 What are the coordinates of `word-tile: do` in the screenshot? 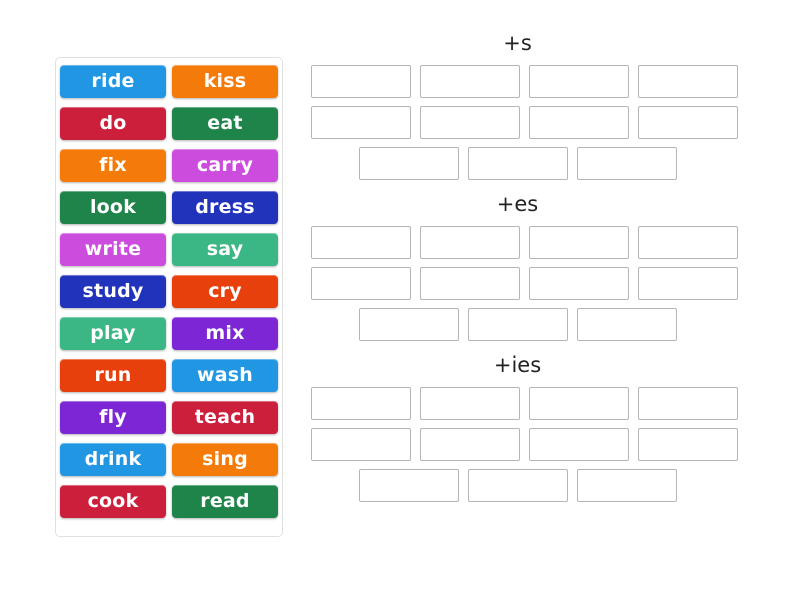 It's located at (113, 123).